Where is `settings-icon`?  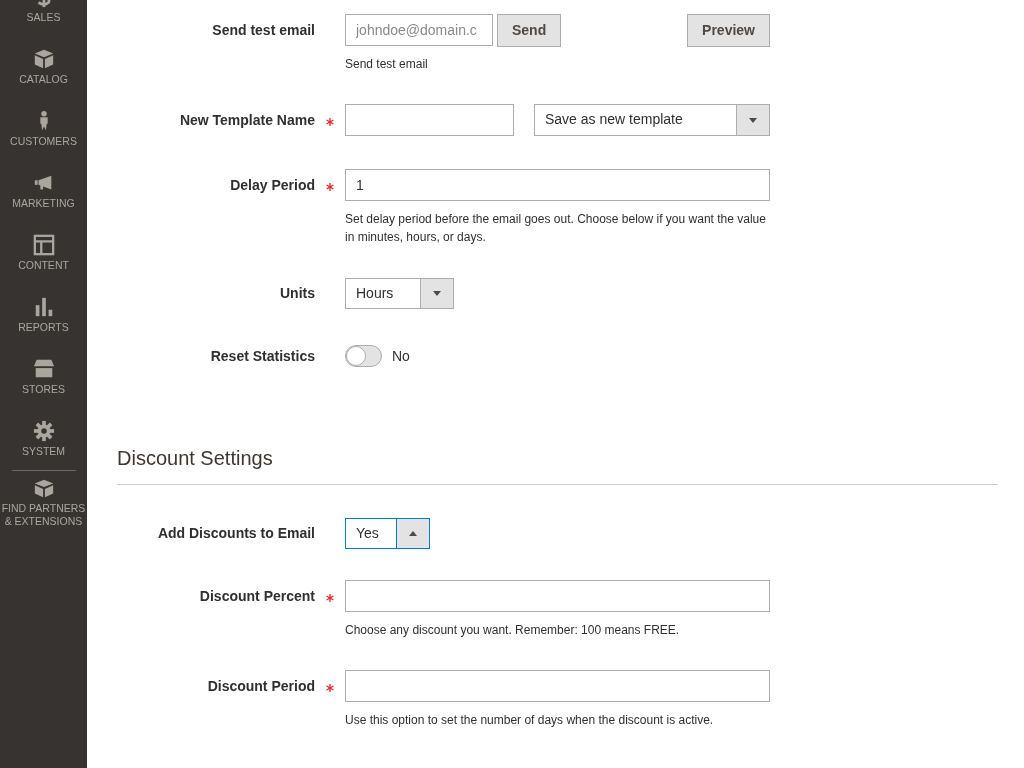 settings-icon is located at coordinates (43, 431).